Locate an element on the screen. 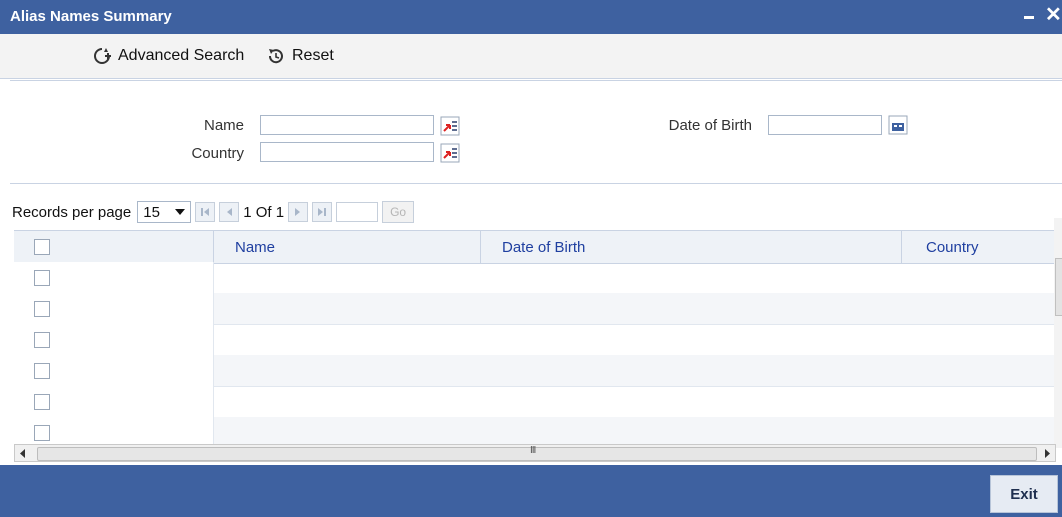  page-status: 1 Of 1 is located at coordinates (264, 212).